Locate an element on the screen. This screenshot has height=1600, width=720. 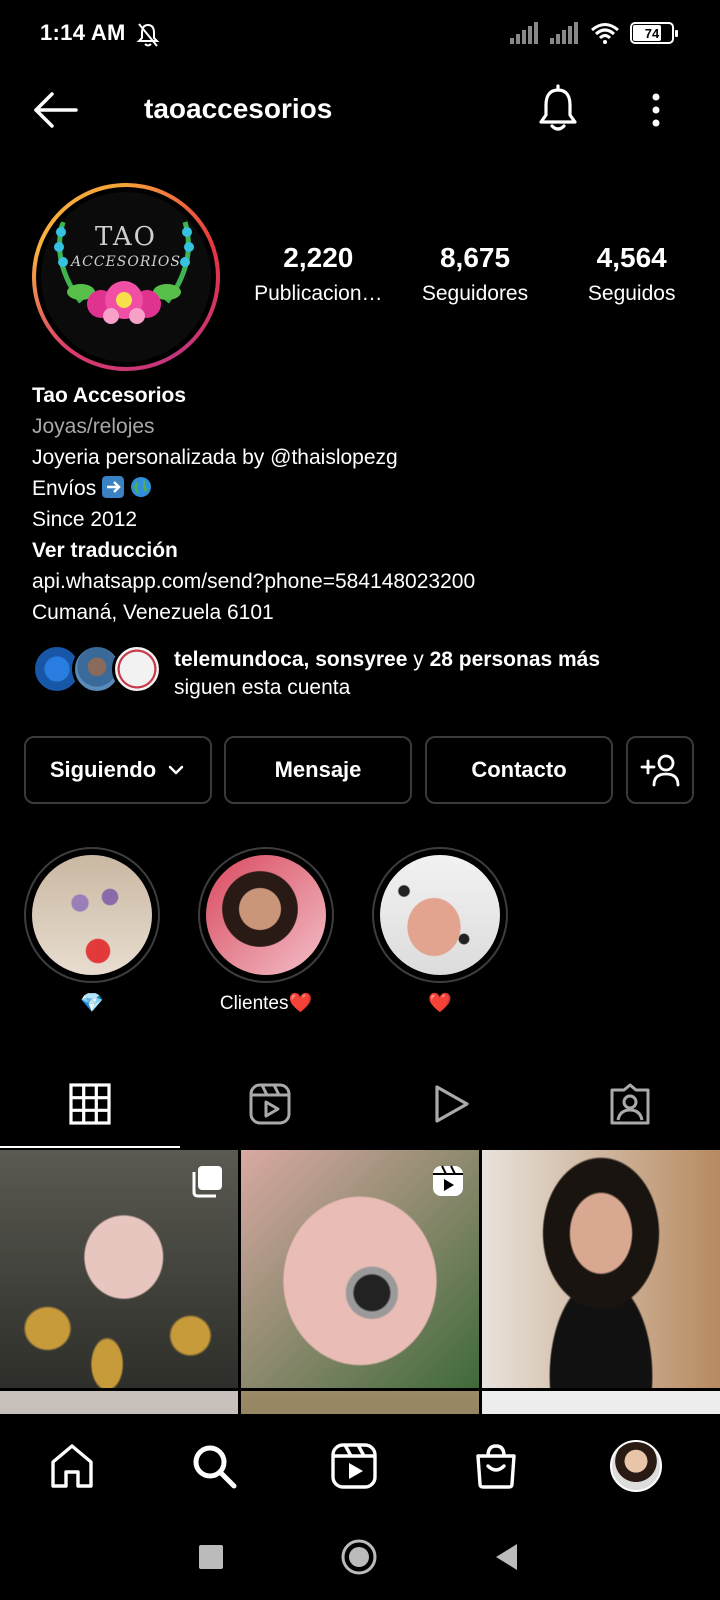
tab-posts-grid is located at coordinates (90, 1104).